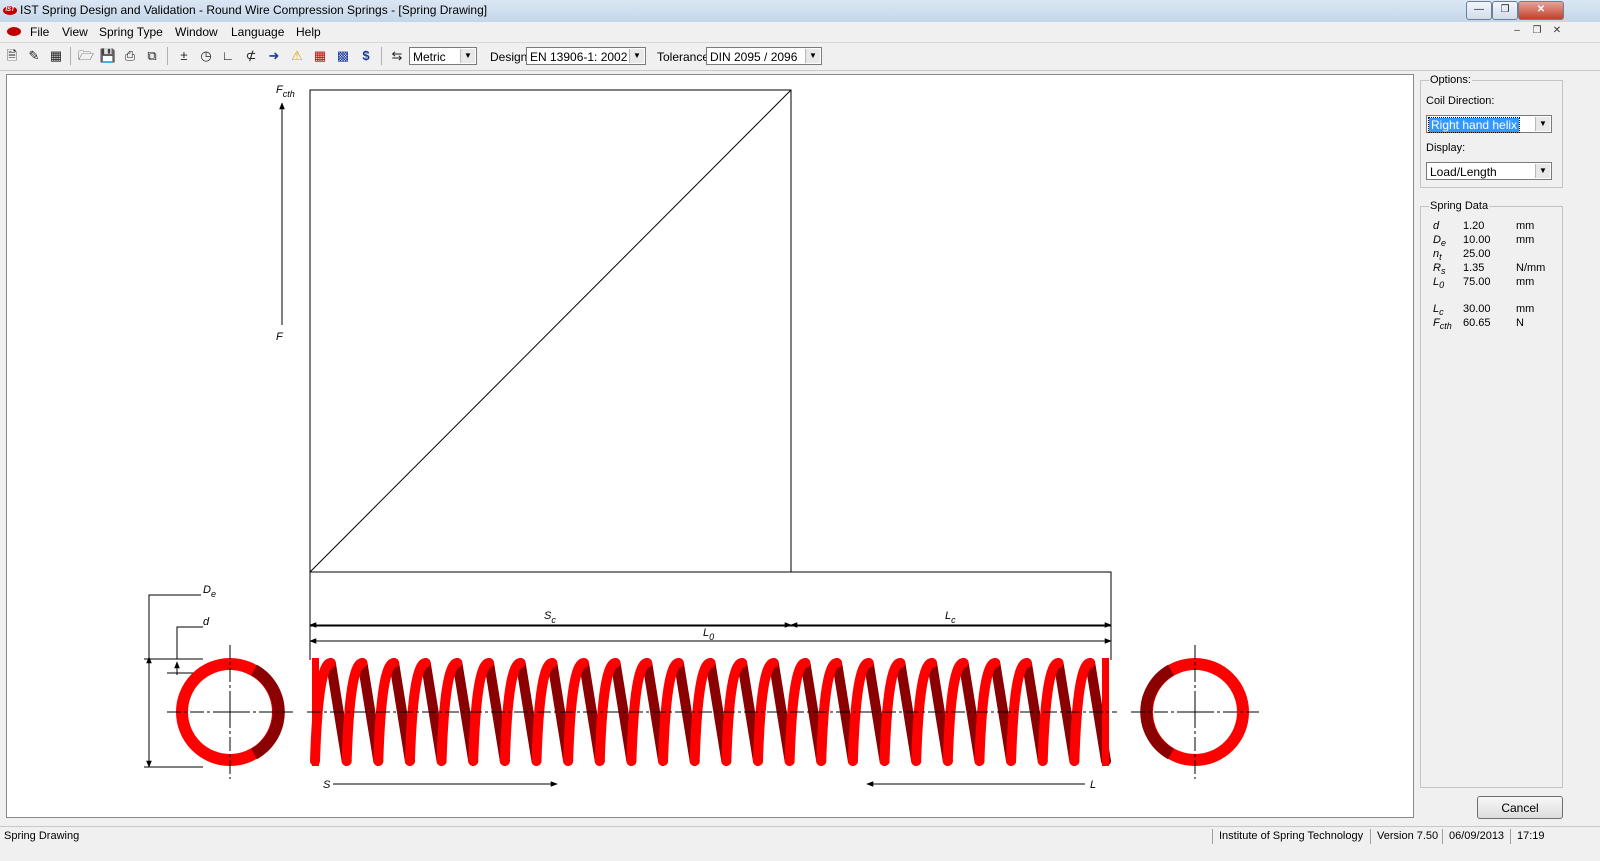 This screenshot has width=1600, height=861. What do you see at coordinates (1520, 807) in the screenshot?
I see `cancel-button: Cancel` at bounding box center [1520, 807].